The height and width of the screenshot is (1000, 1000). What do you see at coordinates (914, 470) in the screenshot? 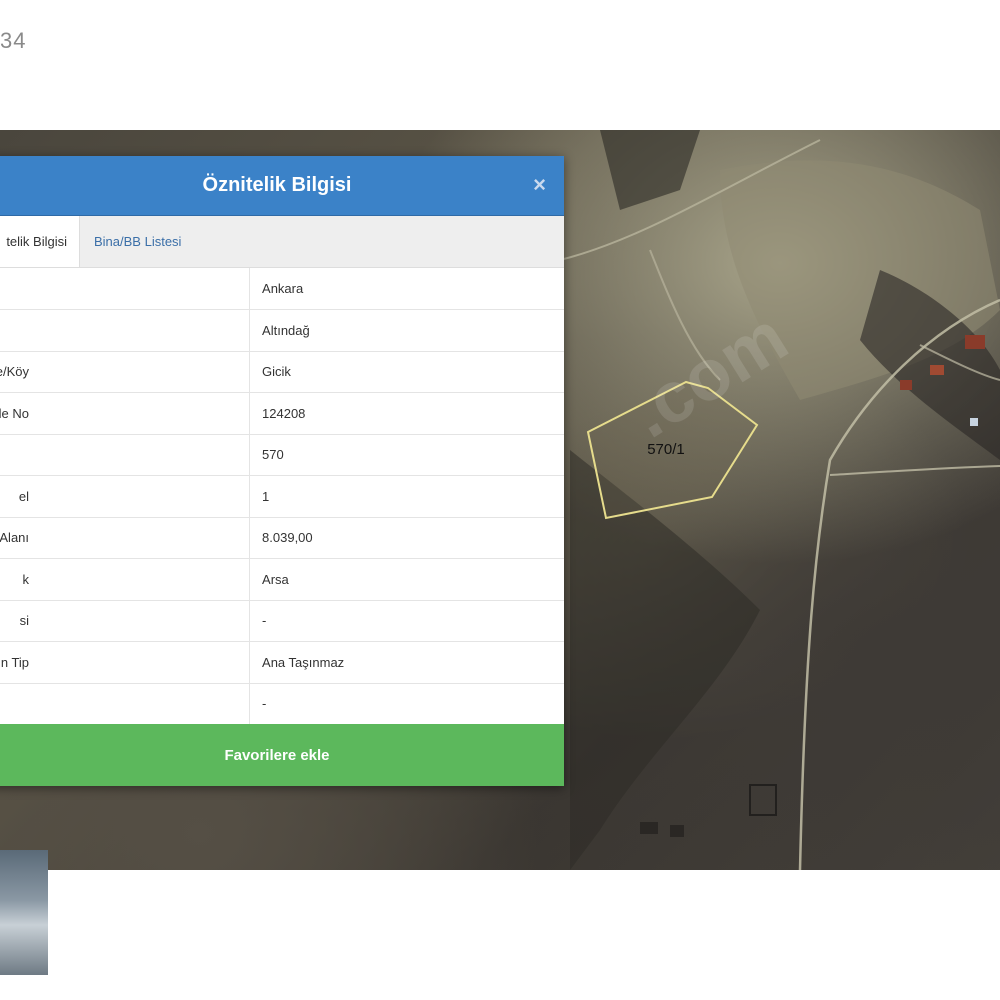
I see `road-east` at bounding box center [914, 470].